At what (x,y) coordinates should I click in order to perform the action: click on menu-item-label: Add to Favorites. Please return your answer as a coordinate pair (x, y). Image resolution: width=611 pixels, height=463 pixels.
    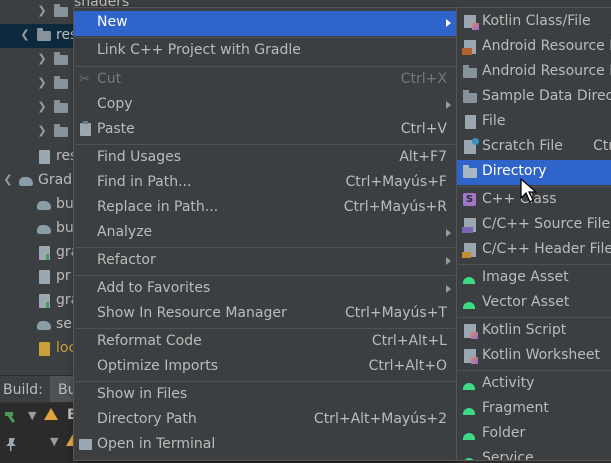
    Looking at the image, I should click on (154, 288).